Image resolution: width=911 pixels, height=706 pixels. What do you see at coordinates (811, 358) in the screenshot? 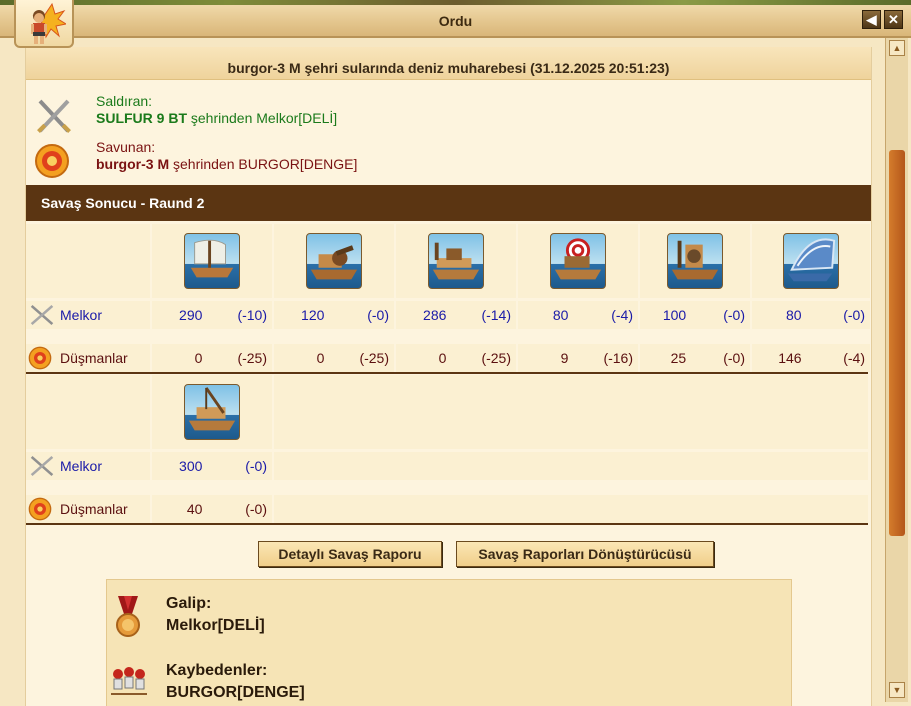
I see `enemy-count-cell: 146 (-4)` at bounding box center [811, 358].